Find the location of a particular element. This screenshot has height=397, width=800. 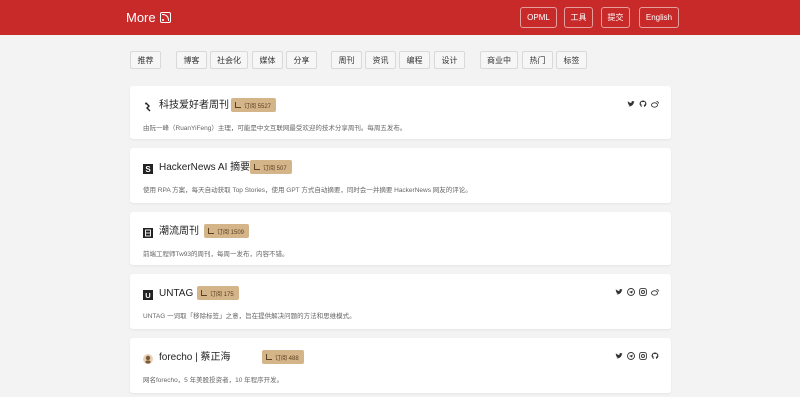

subscribe-count: 订阅 1509 is located at coordinates (231, 232).